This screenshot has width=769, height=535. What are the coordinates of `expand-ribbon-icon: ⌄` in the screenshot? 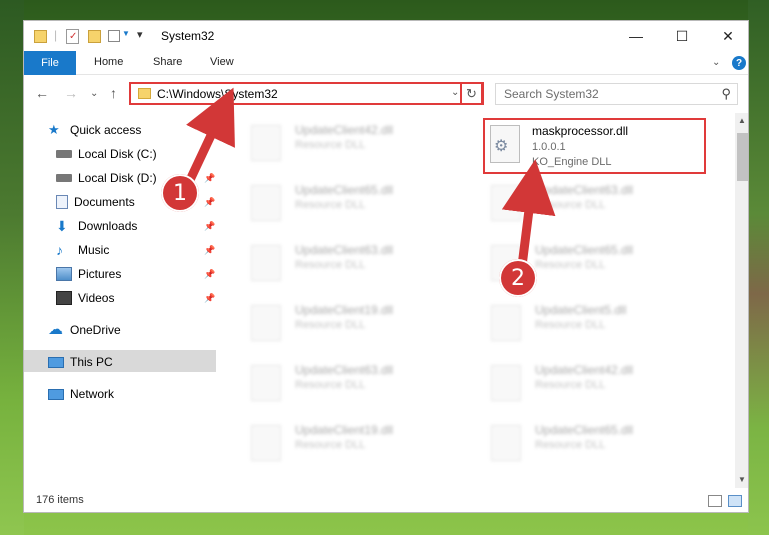 It's located at (716, 62).